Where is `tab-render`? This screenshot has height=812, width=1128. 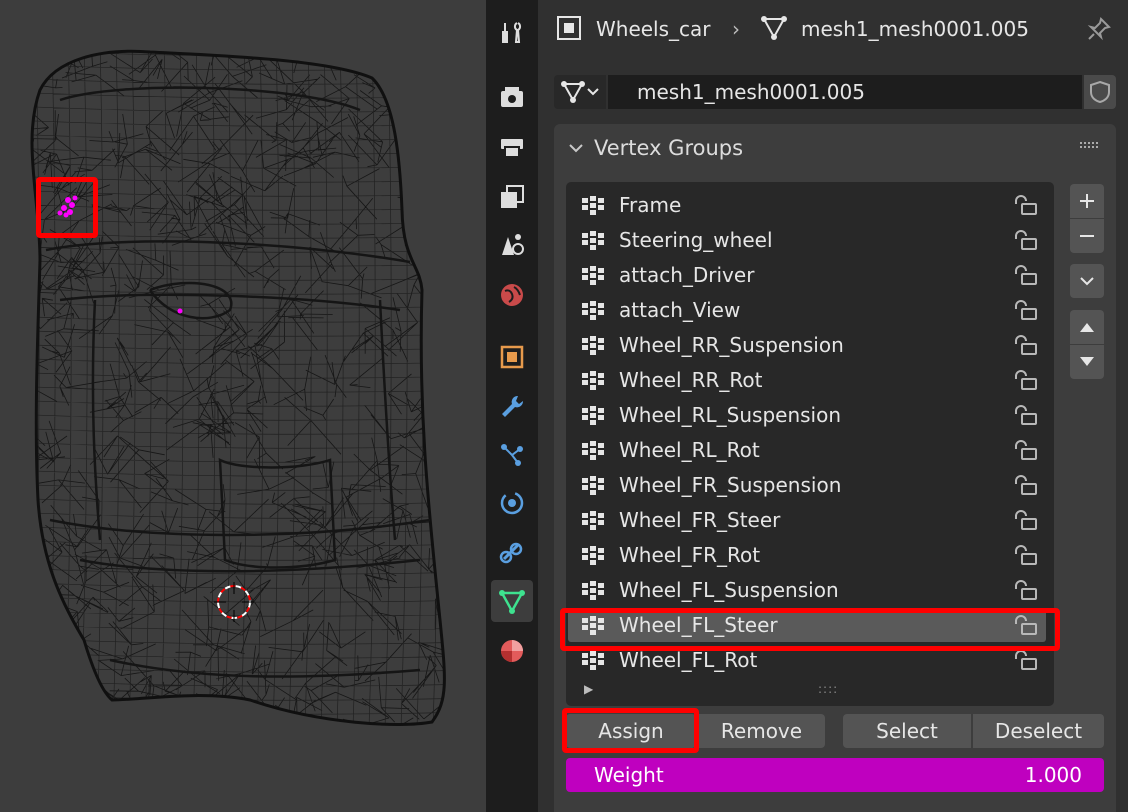
tab-render is located at coordinates (512, 97).